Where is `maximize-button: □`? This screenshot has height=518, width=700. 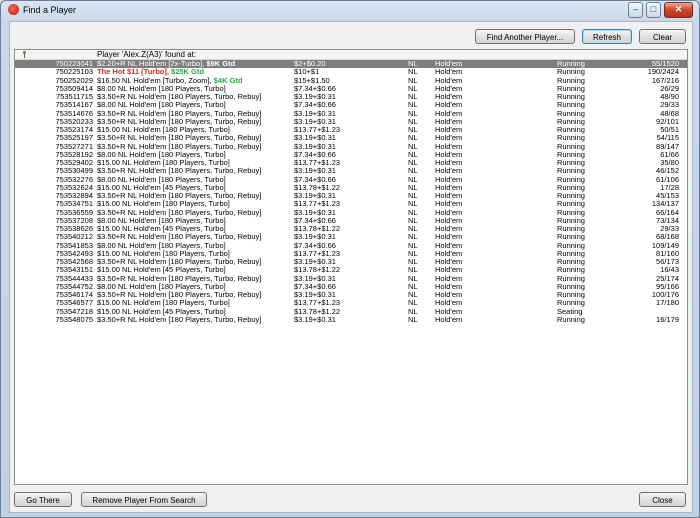
maximize-button: □ is located at coordinates (653, 10).